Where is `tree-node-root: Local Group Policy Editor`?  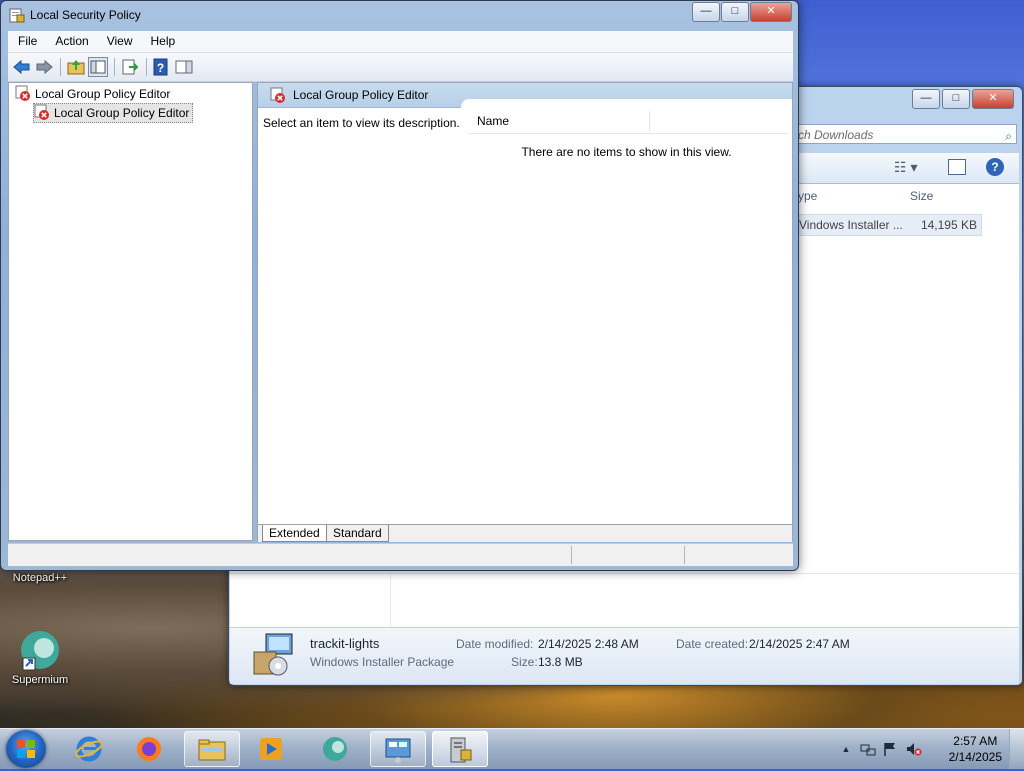
tree-node-root: Local Group Policy Editor is located at coordinates (92, 94).